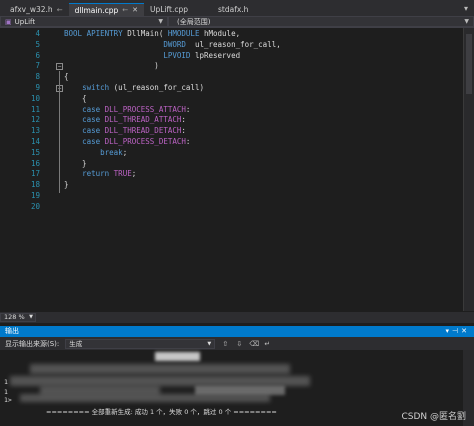  What do you see at coordinates (37, 55) in the screenshot?
I see `line-number: 6` at bounding box center [37, 55].